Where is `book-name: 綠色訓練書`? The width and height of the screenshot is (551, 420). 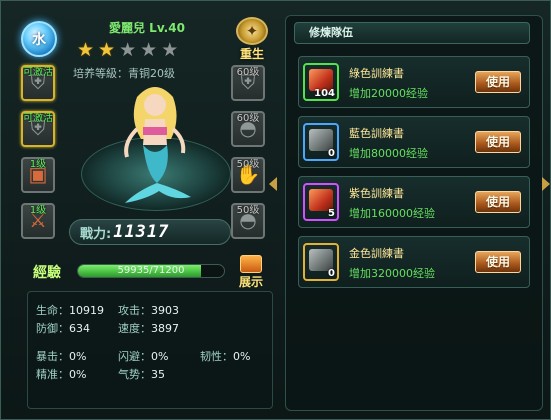 book-name: 綠色訓練書 is located at coordinates (376, 73).